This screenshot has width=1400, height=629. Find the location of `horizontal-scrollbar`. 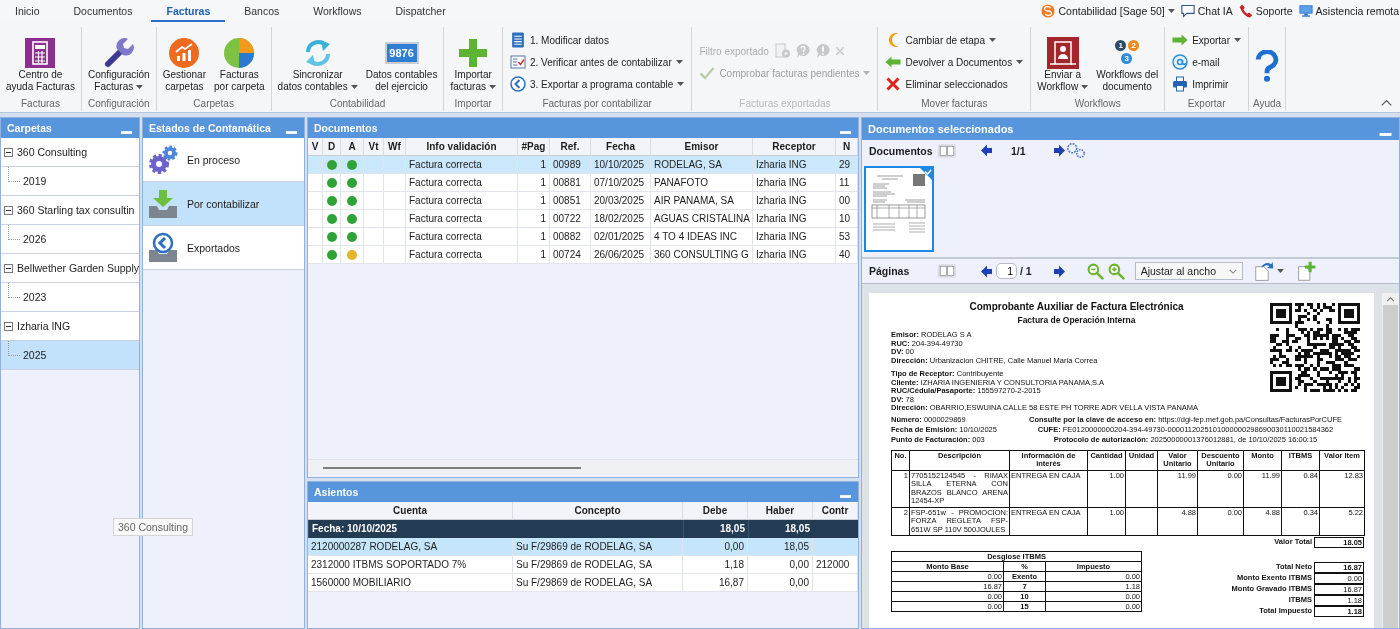

horizontal-scrollbar is located at coordinates (583, 467).